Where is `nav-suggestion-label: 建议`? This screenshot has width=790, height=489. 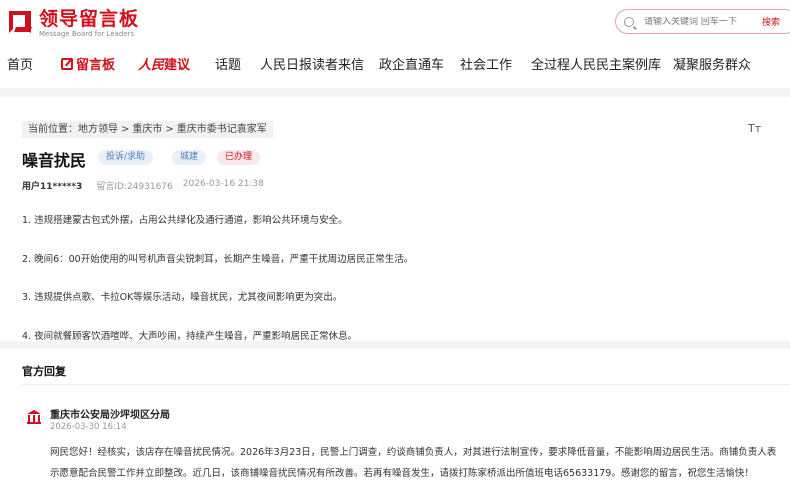
nav-suggestion-label: 建议 is located at coordinates (177, 65).